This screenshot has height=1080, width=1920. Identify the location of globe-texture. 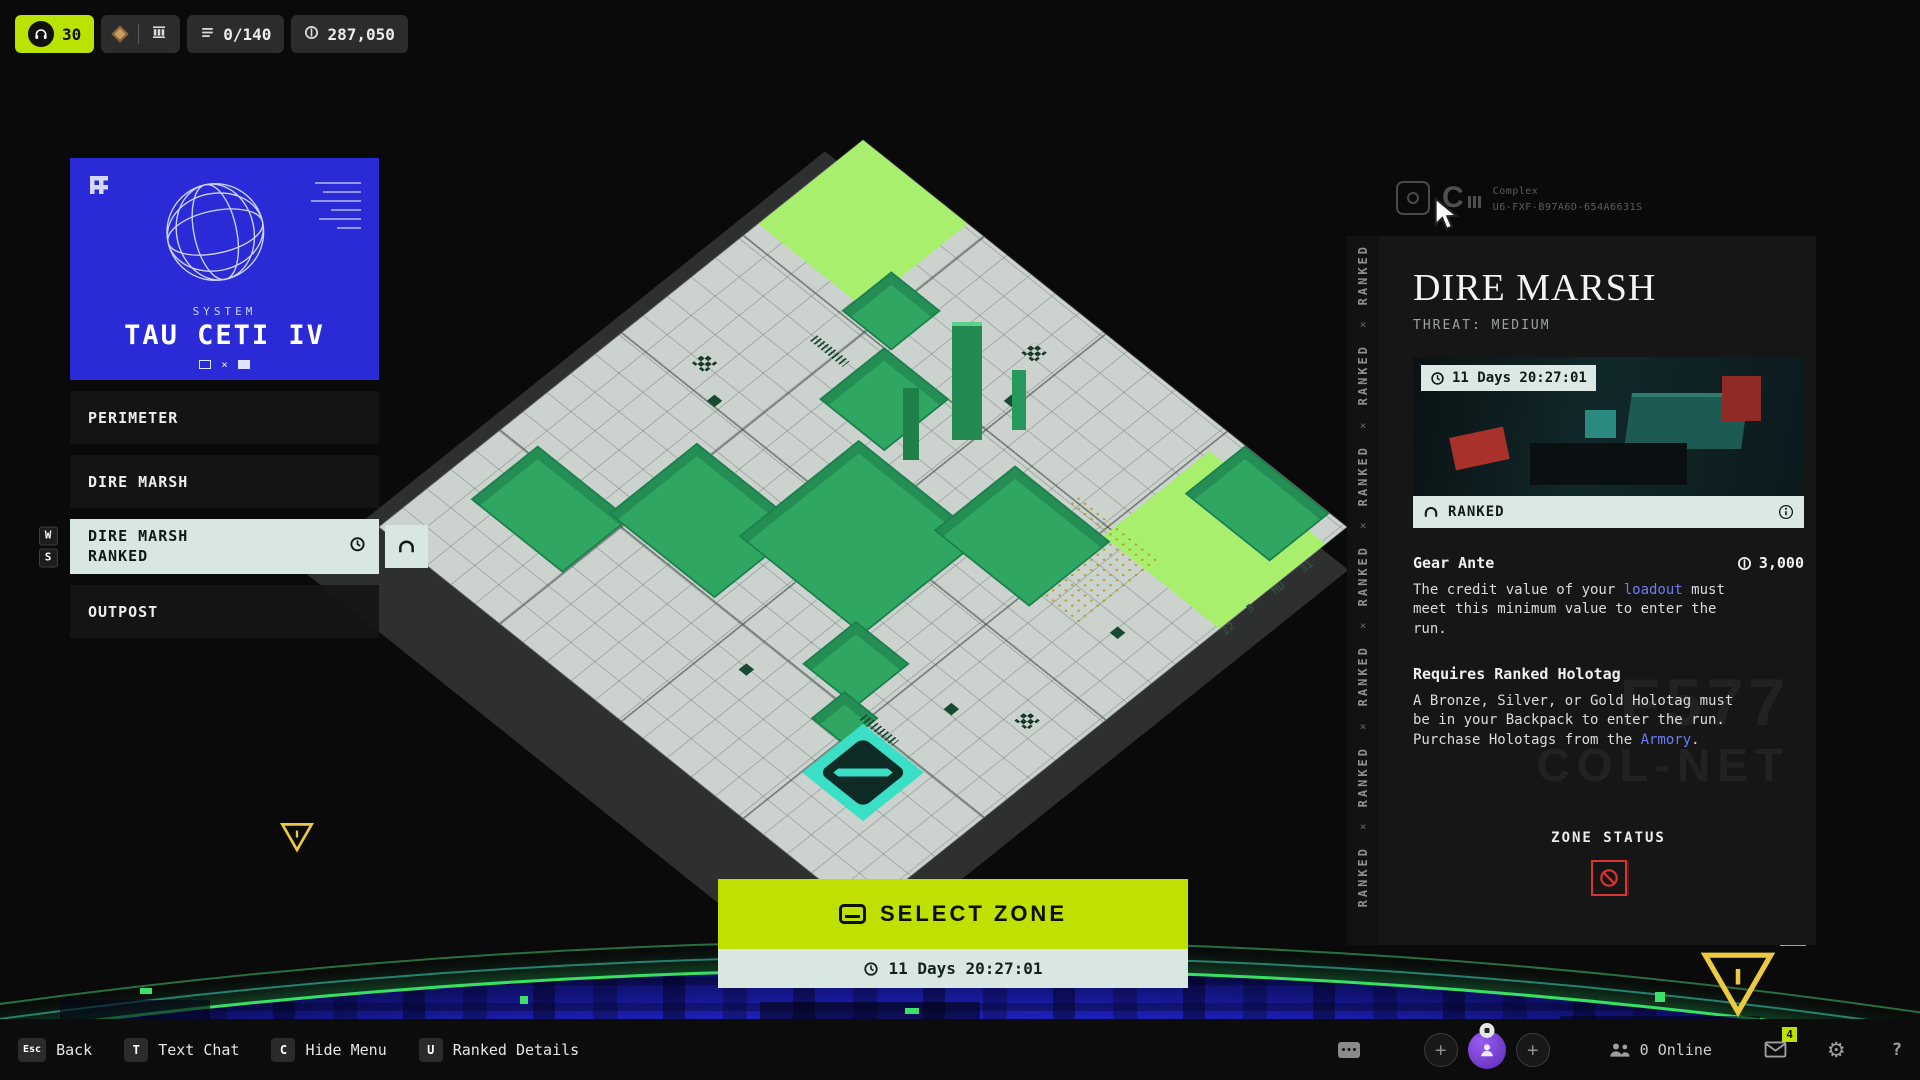
(524, 1000).